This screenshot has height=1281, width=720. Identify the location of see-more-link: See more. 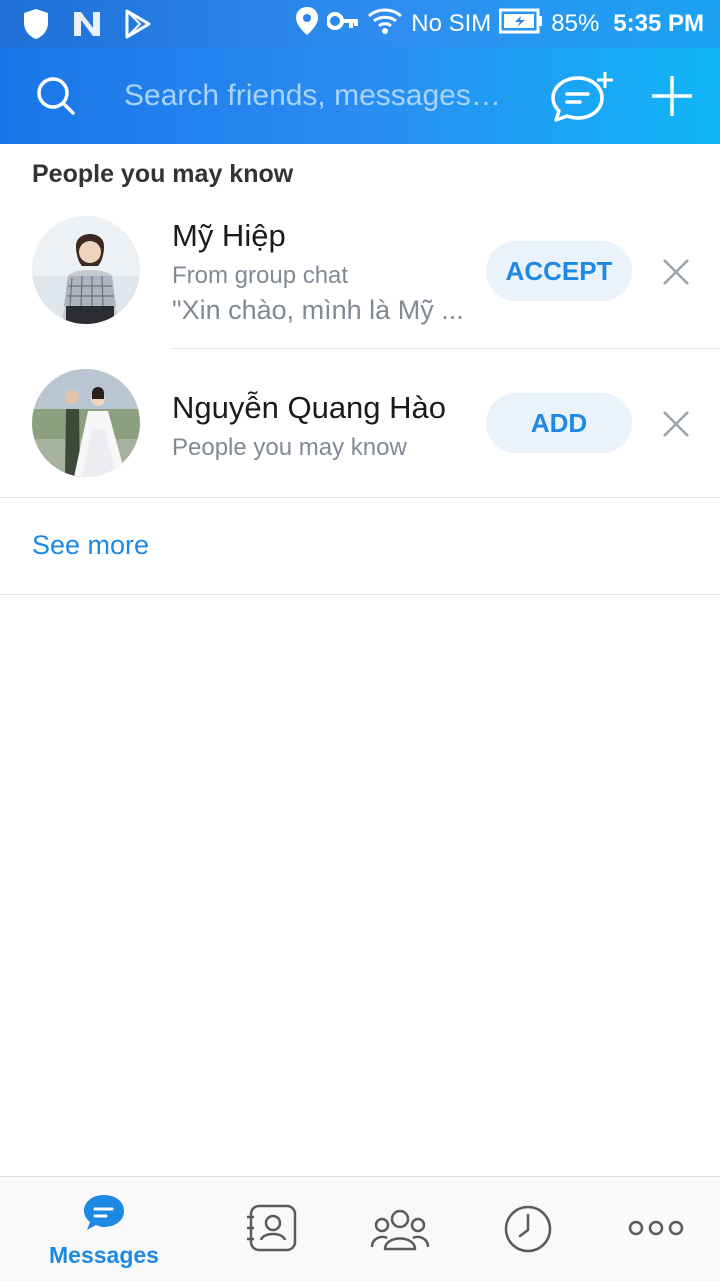
(90, 545).